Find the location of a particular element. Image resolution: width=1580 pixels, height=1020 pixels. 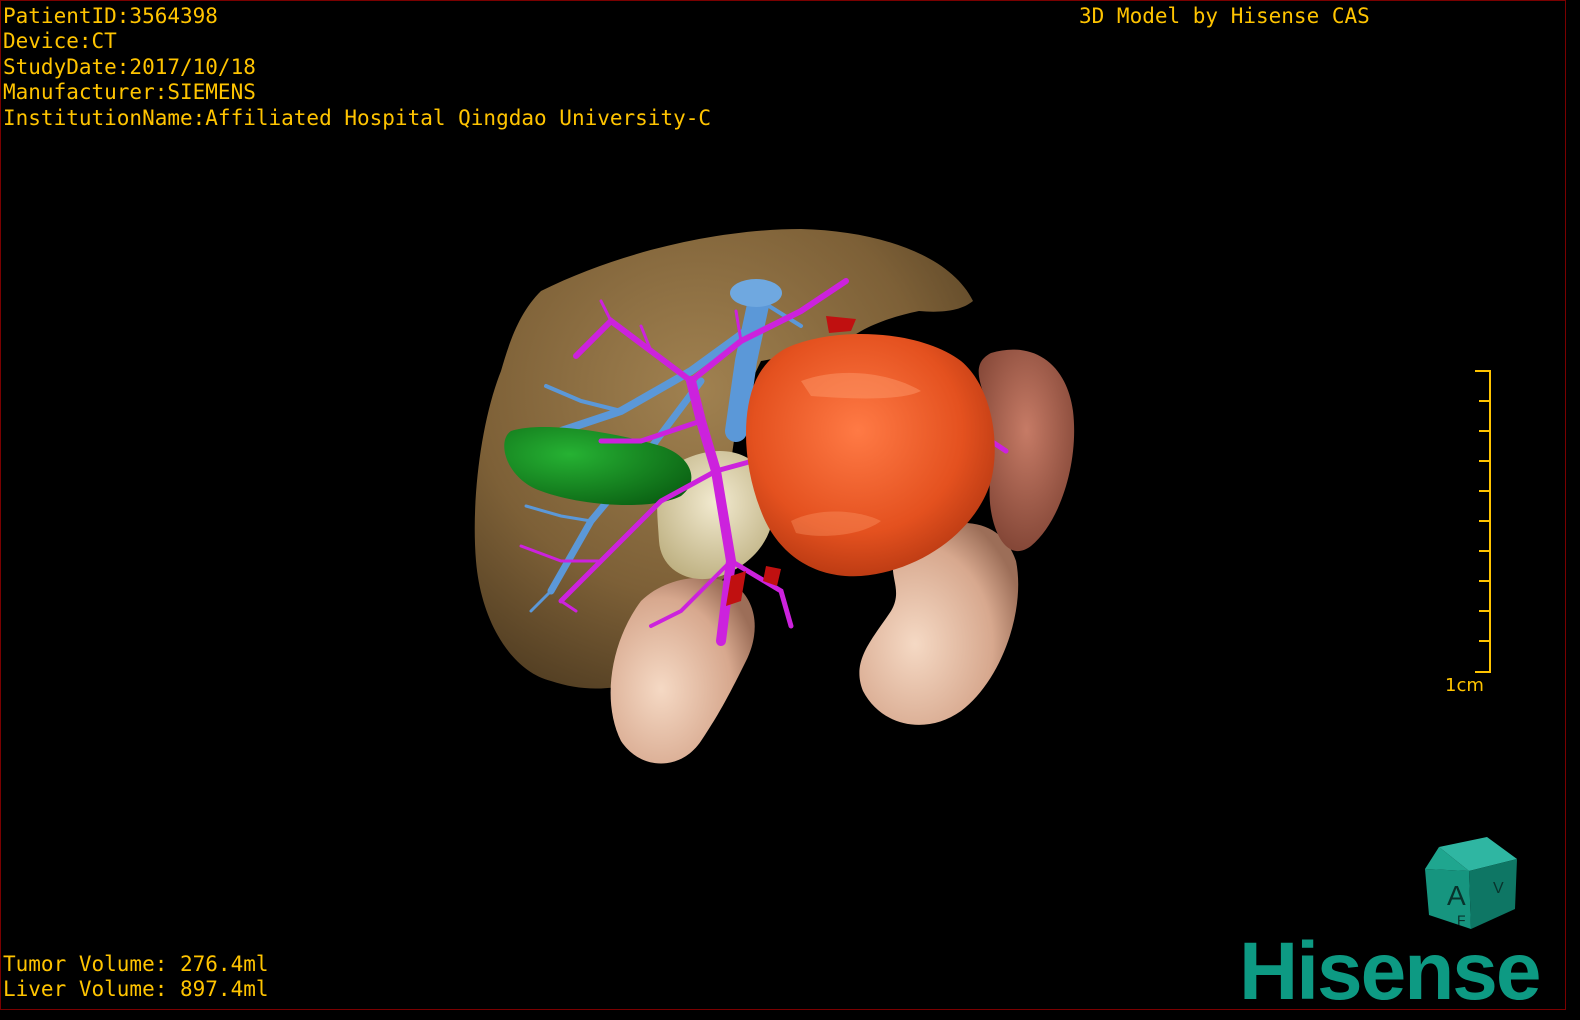

orientation-cube-icon: A V F is located at coordinates (1471, 885).